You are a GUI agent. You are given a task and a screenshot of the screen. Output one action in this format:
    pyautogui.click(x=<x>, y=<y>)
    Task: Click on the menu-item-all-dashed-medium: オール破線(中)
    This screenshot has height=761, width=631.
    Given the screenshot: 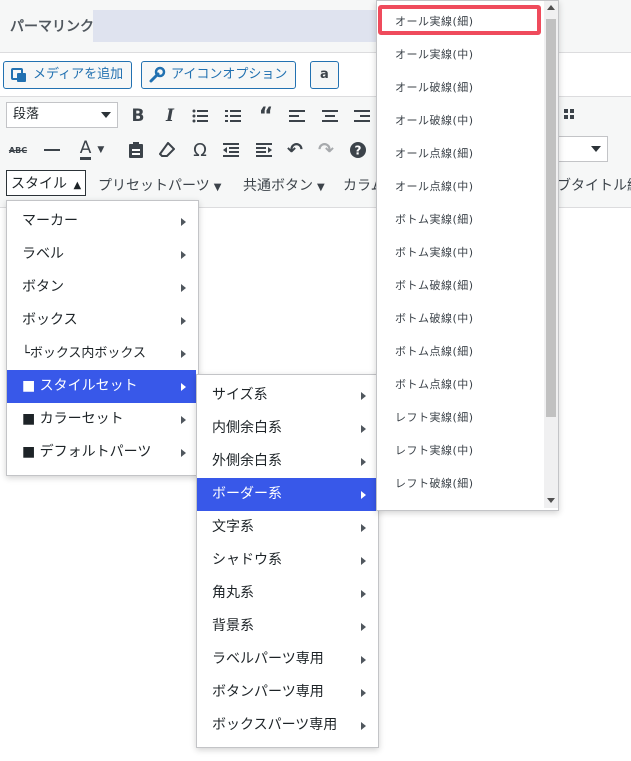 What is the action you would take?
    pyautogui.click(x=459, y=120)
    